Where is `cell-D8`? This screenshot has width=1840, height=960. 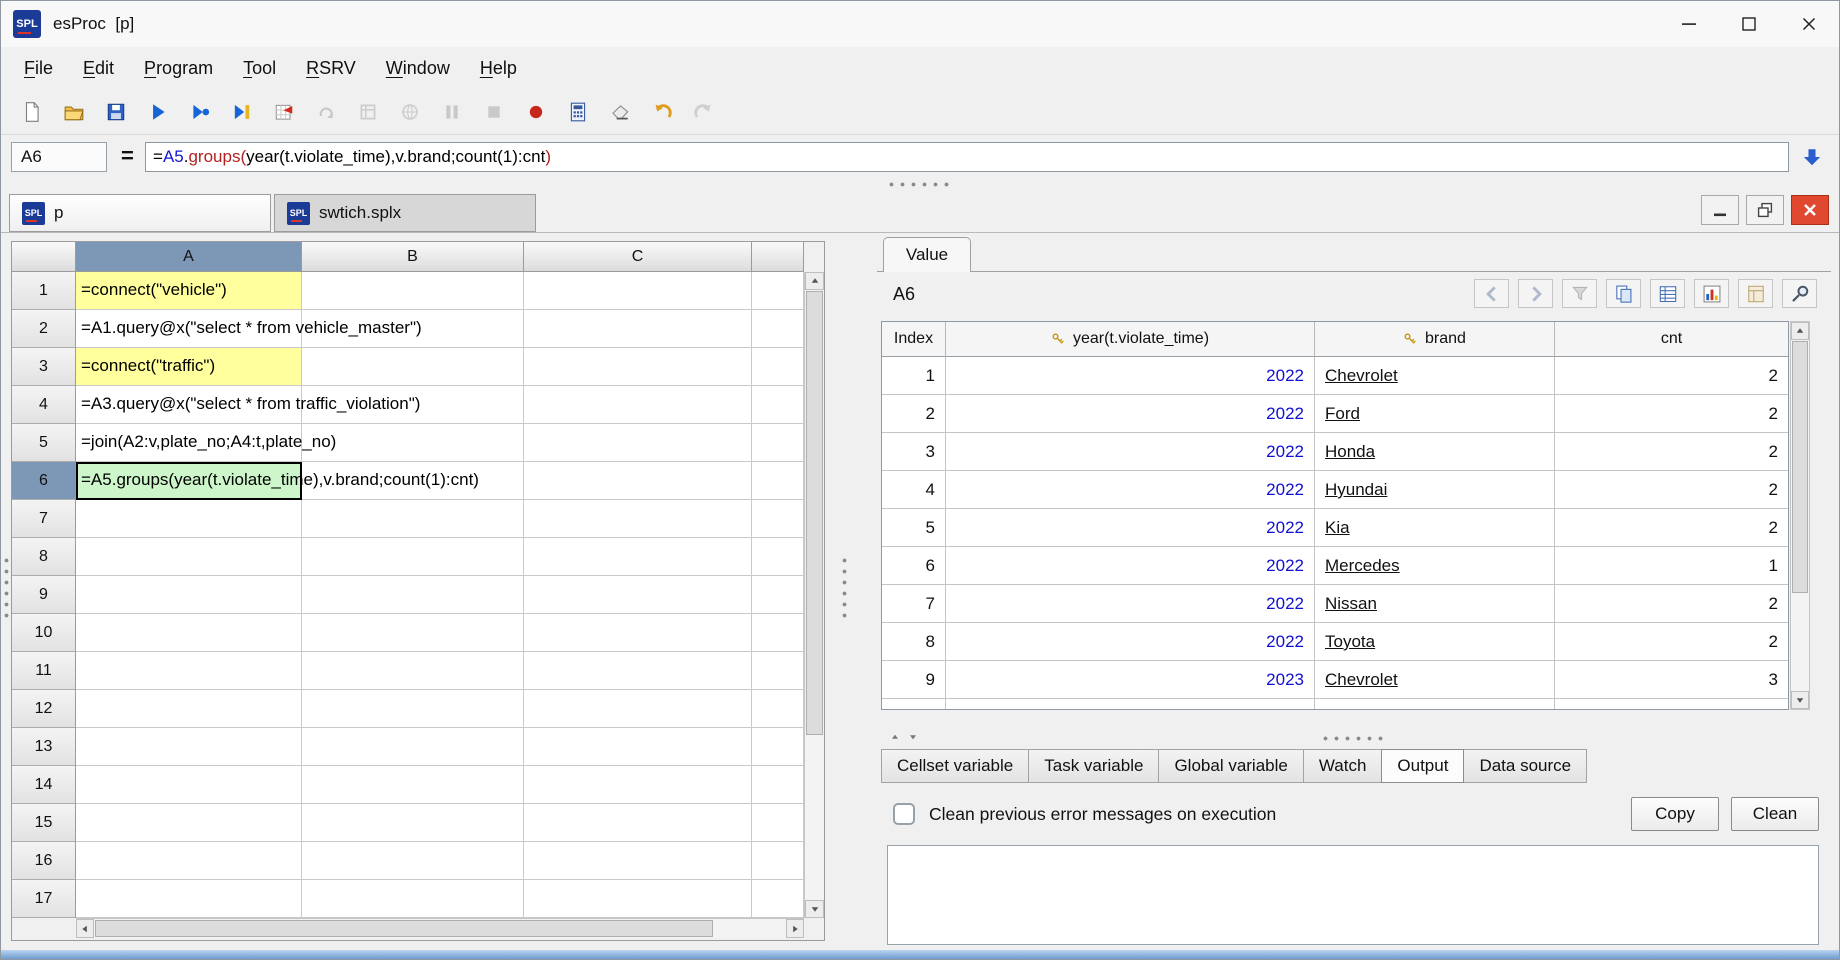 cell-D8 is located at coordinates (778, 557).